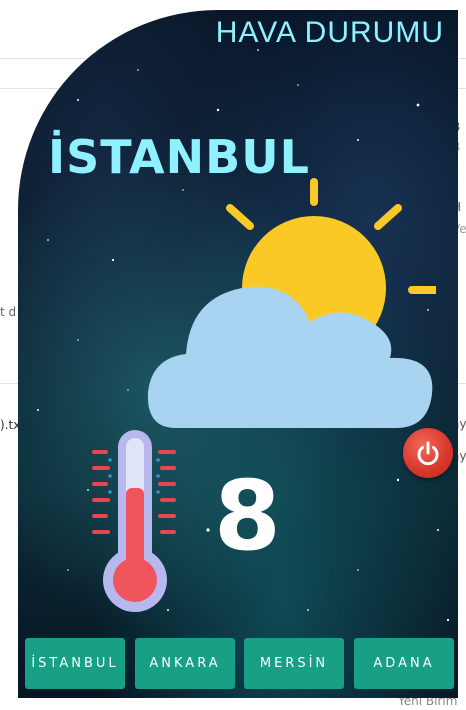 The height and width of the screenshot is (710, 466). What do you see at coordinates (329, 32) in the screenshot?
I see `app-title: HAVA DURUMU` at bounding box center [329, 32].